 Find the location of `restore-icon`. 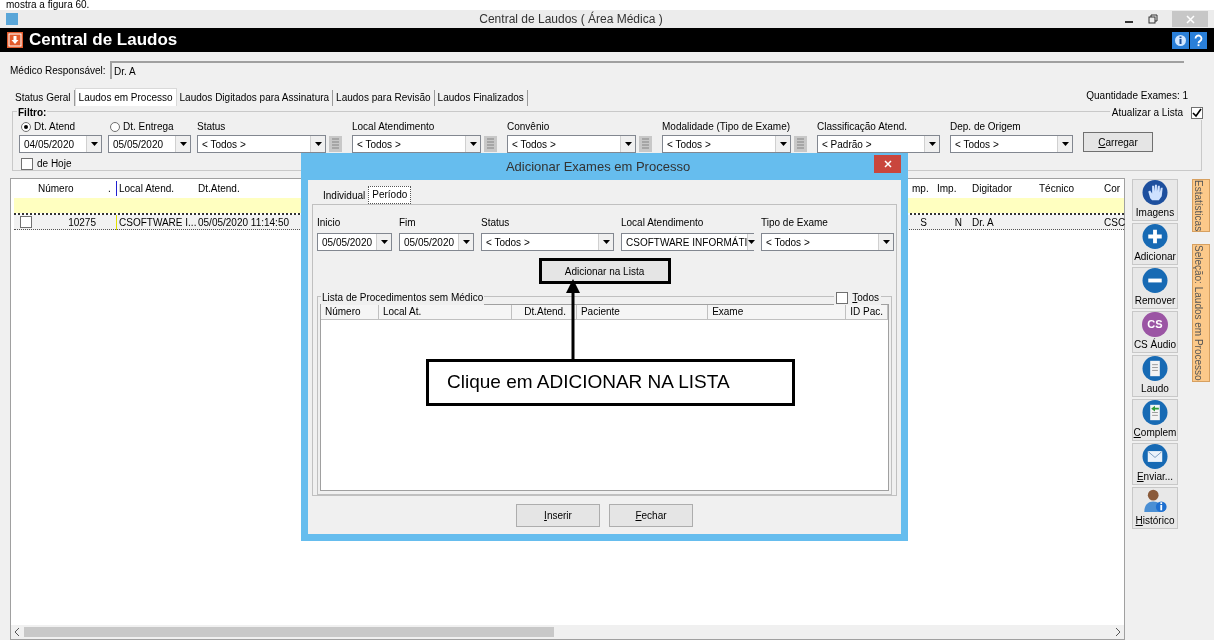

restore-icon is located at coordinates (1153, 19).